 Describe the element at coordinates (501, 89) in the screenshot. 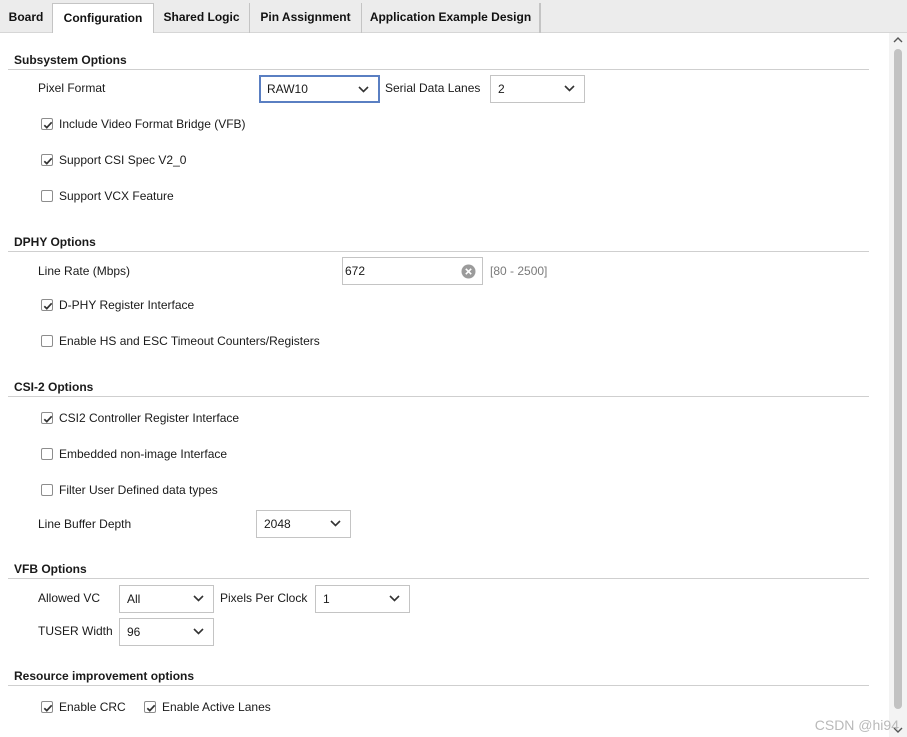

I see `serial-lanes-value: 2` at that location.